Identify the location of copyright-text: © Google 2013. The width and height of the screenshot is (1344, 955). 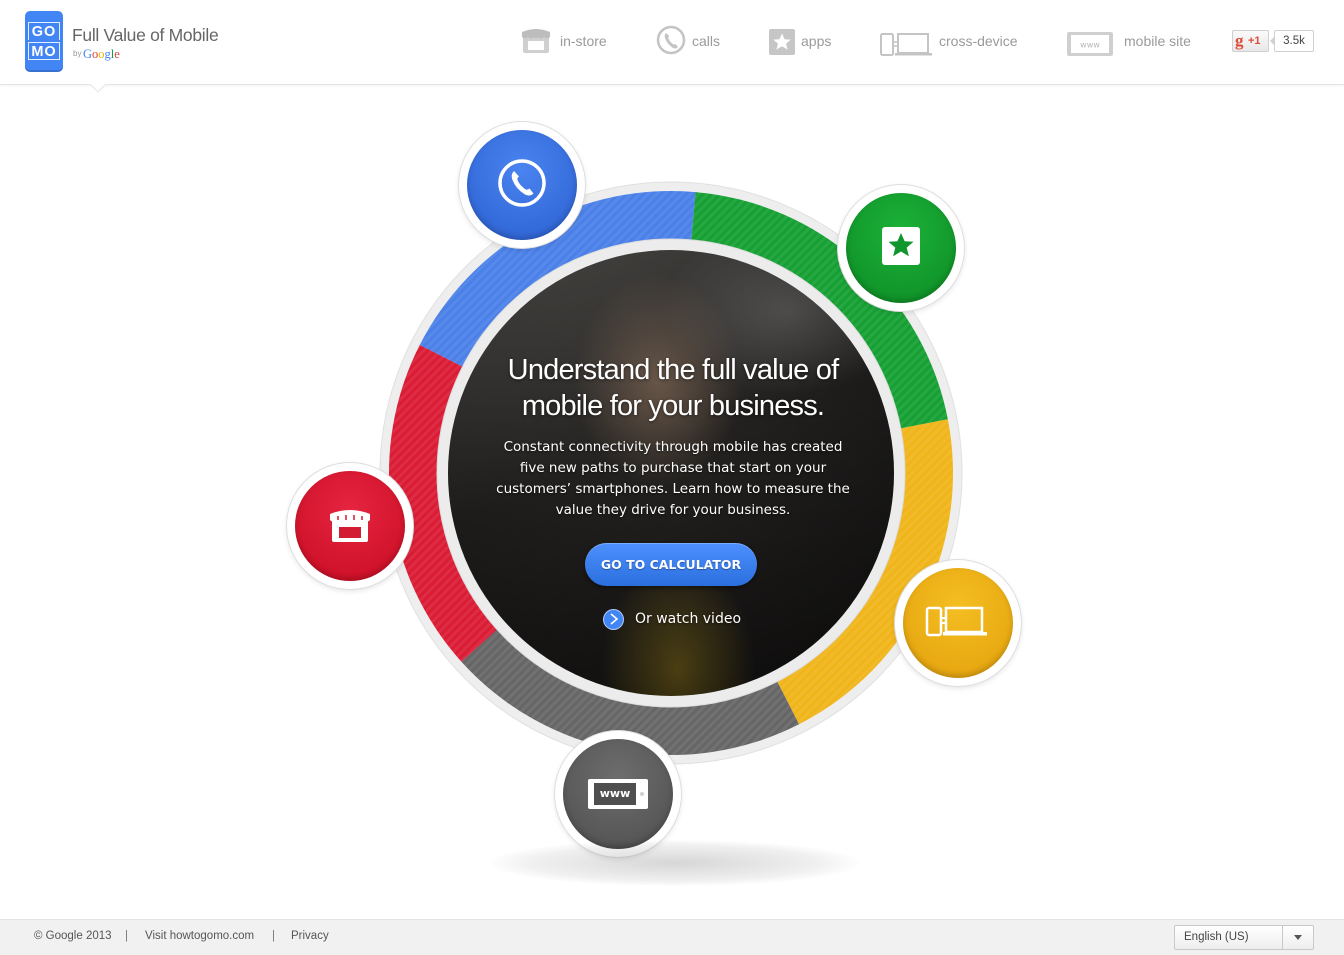
(73, 936).